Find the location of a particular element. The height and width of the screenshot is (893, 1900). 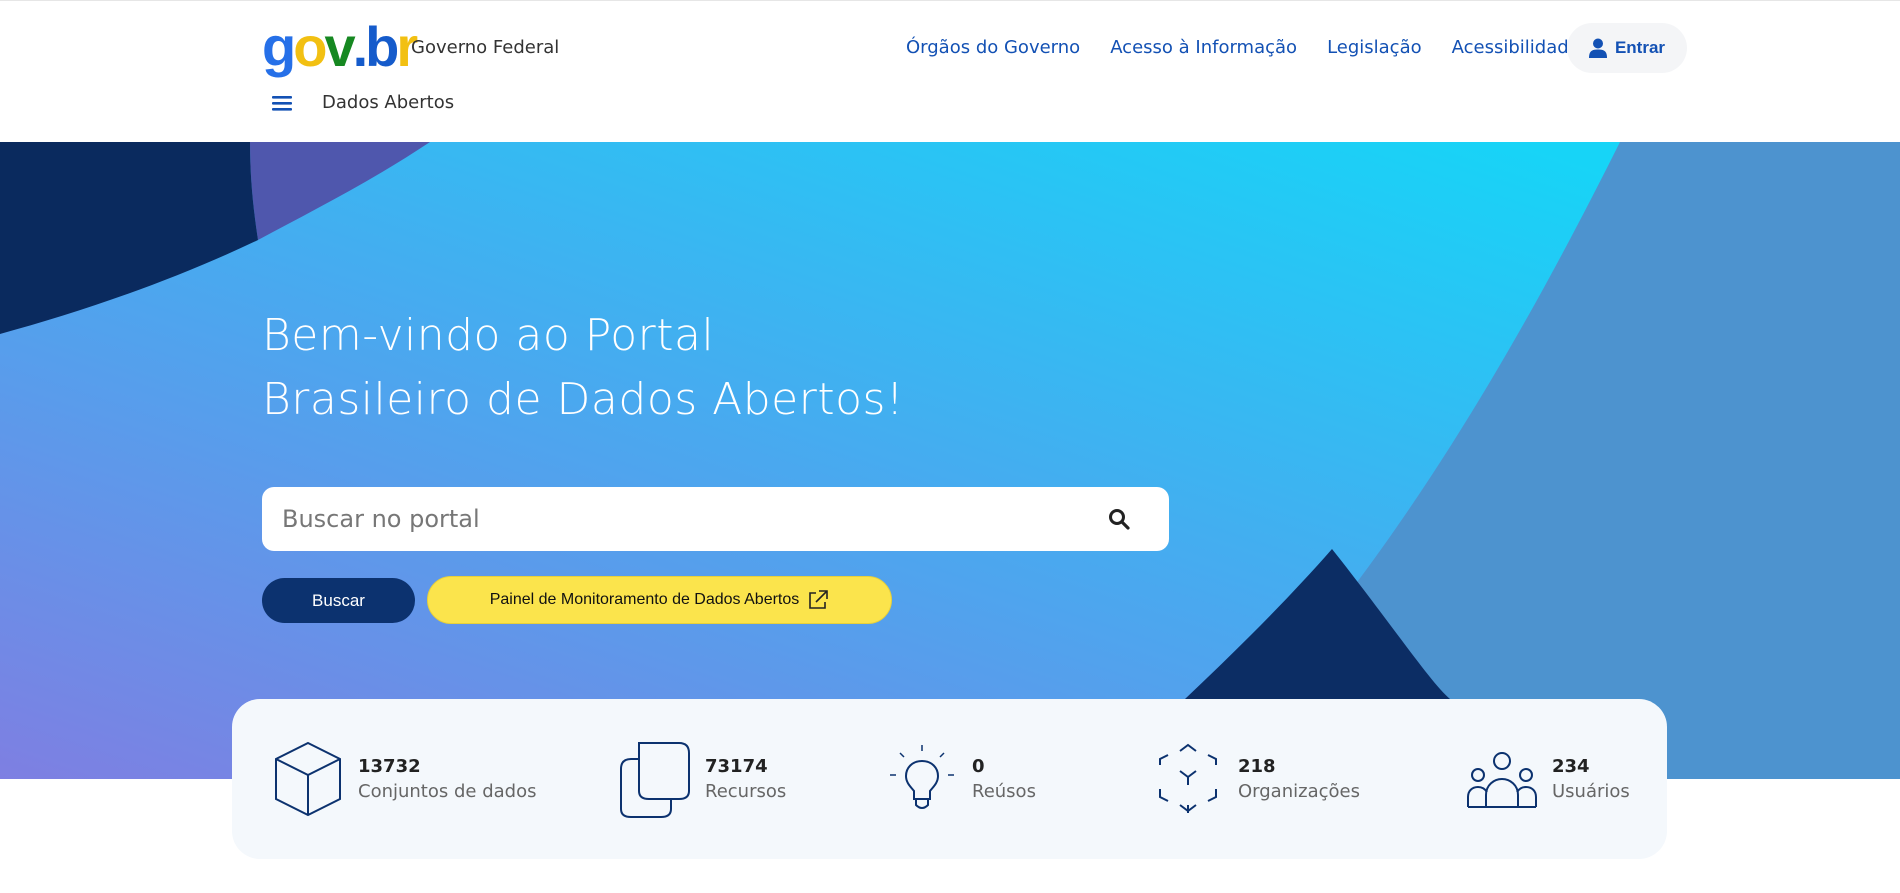

site-name: Dados Abertos is located at coordinates (388, 102).